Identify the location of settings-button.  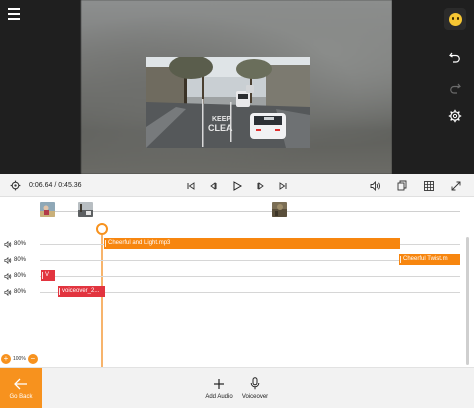
(455, 116).